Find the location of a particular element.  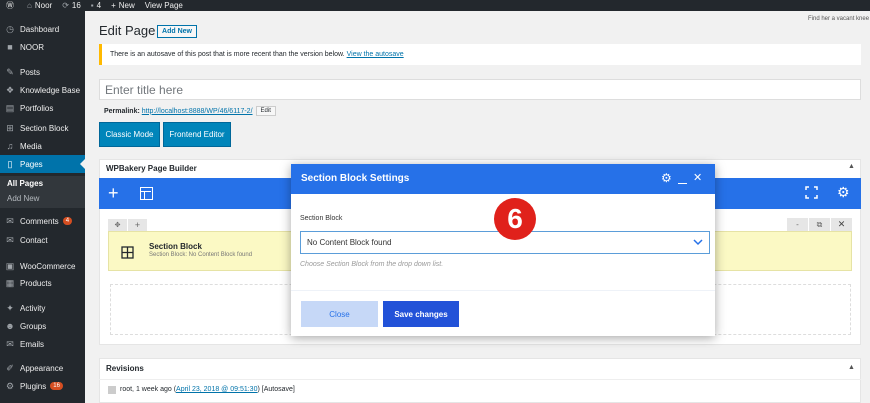

view-page-link: View Page is located at coordinates (164, 5).